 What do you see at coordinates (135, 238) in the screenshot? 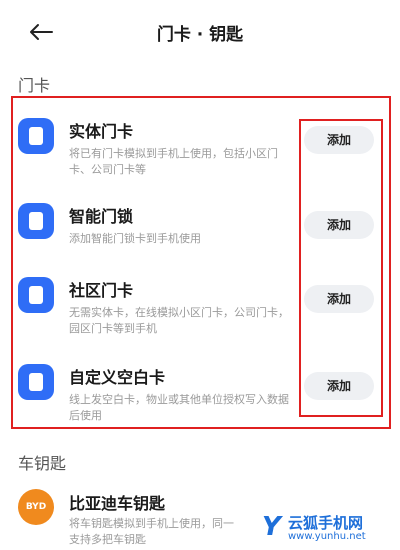
I see `item-description: 添加智能门锁卡到手机使用` at bounding box center [135, 238].